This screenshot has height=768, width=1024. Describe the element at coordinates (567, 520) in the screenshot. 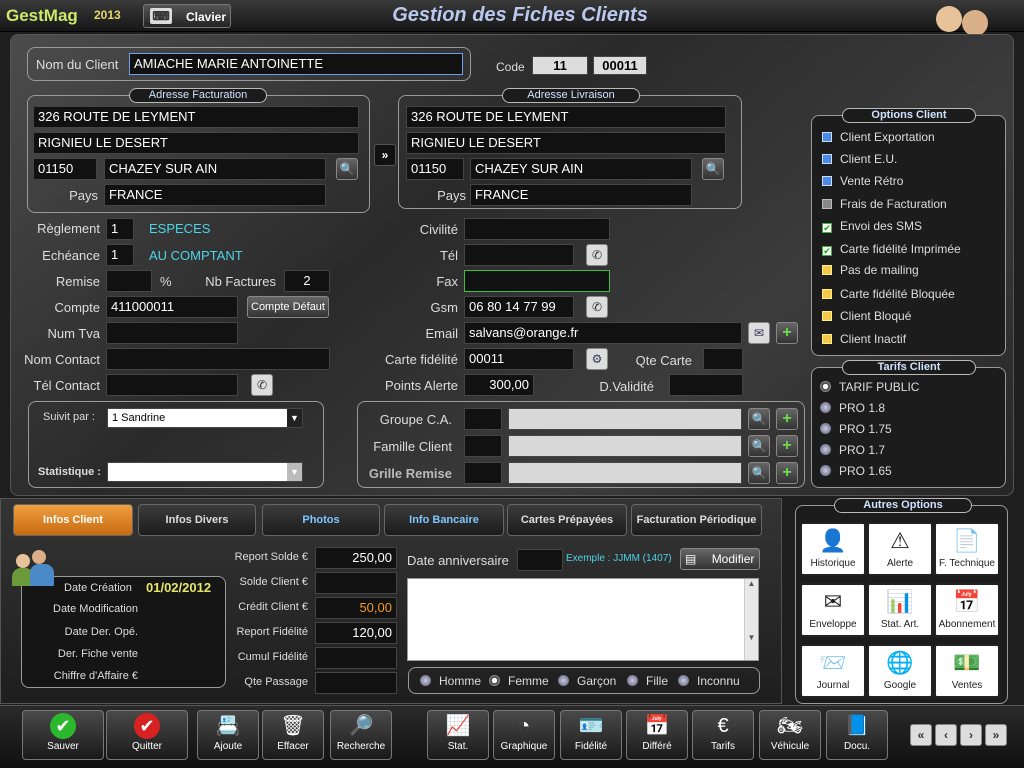

I see `tab-cartes-pr-pay-es: Cartes Prépayées` at that location.